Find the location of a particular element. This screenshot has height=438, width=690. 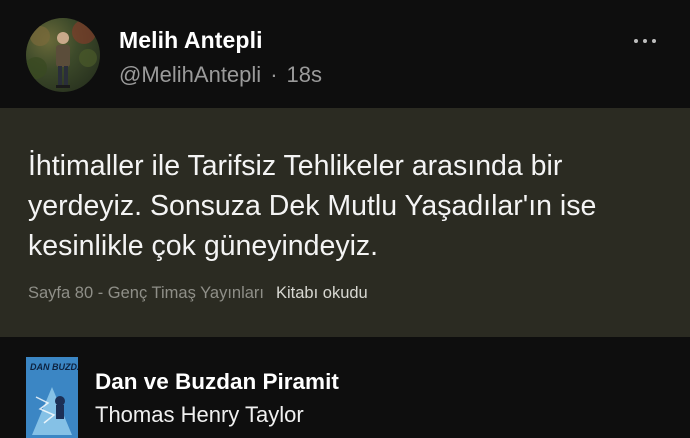

avatar is located at coordinates (63, 55).